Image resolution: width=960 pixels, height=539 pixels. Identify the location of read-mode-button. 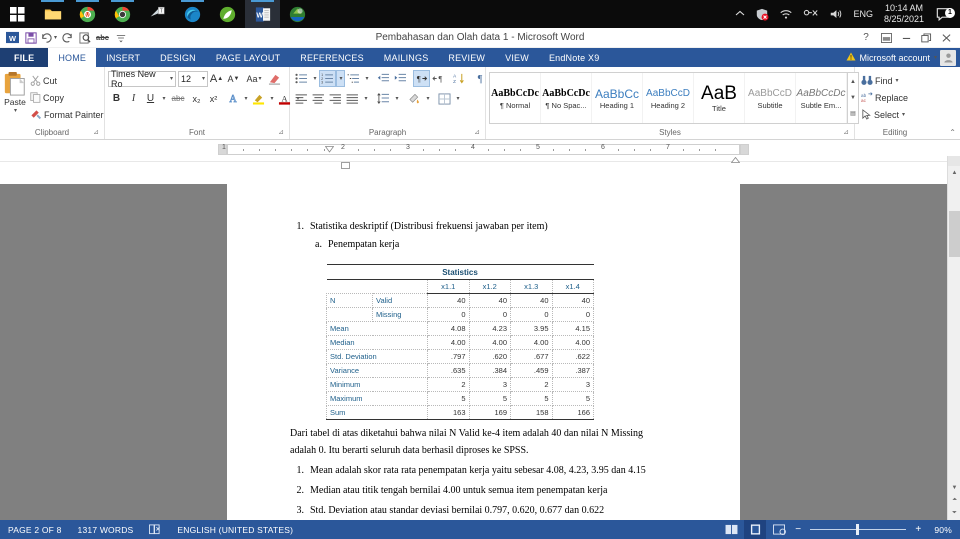
(731, 529).